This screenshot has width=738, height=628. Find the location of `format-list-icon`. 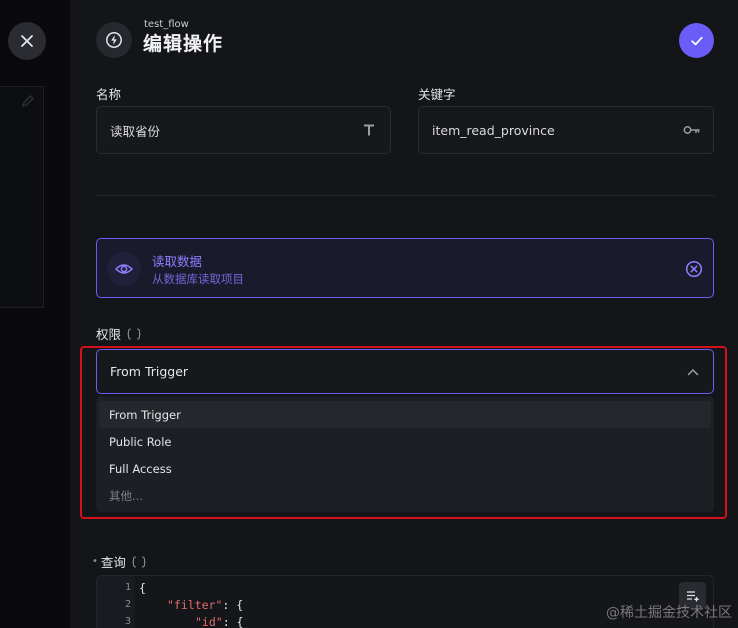

format-list-icon is located at coordinates (692, 595).